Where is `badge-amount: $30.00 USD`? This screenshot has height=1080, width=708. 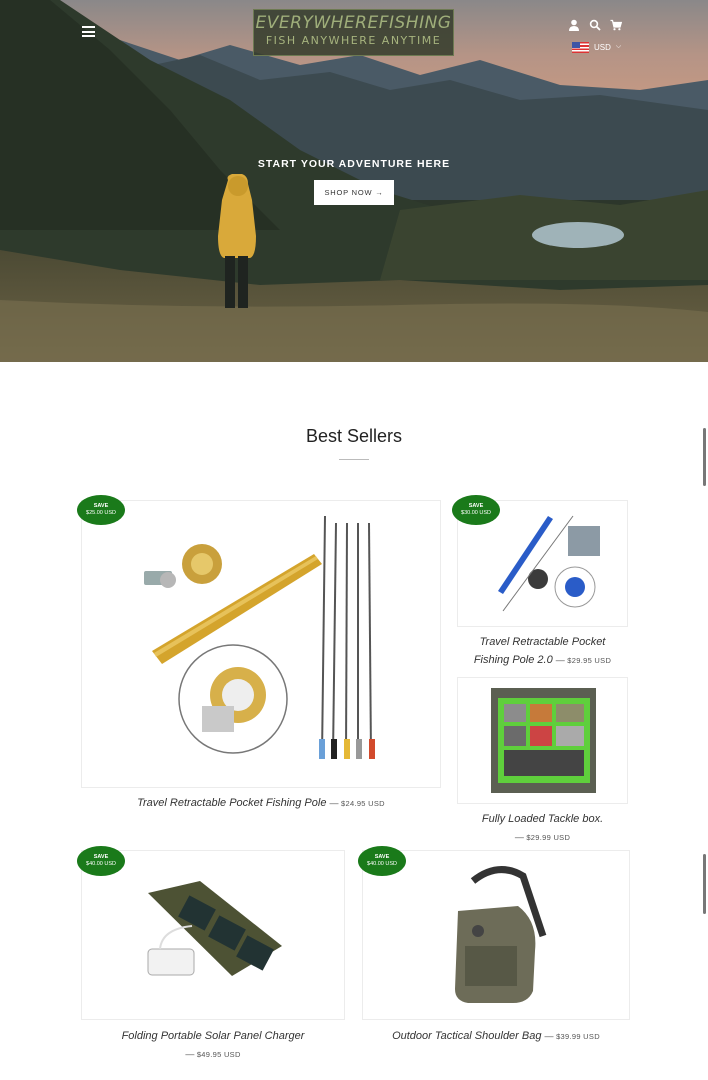
badge-amount: $30.00 USD is located at coordinates (476, 513).